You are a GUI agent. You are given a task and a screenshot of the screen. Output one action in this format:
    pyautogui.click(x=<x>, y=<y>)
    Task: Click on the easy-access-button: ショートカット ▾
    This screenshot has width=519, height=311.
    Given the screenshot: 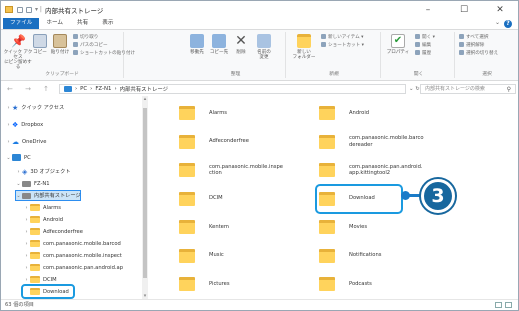 What is the action you would take?
    pyautogui.click(x=342, y=46)
    